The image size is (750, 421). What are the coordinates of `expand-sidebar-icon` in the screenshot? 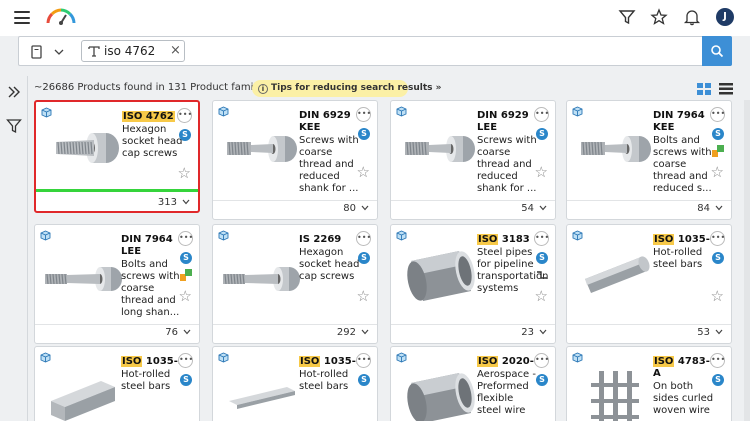 It's located at (14, 92).